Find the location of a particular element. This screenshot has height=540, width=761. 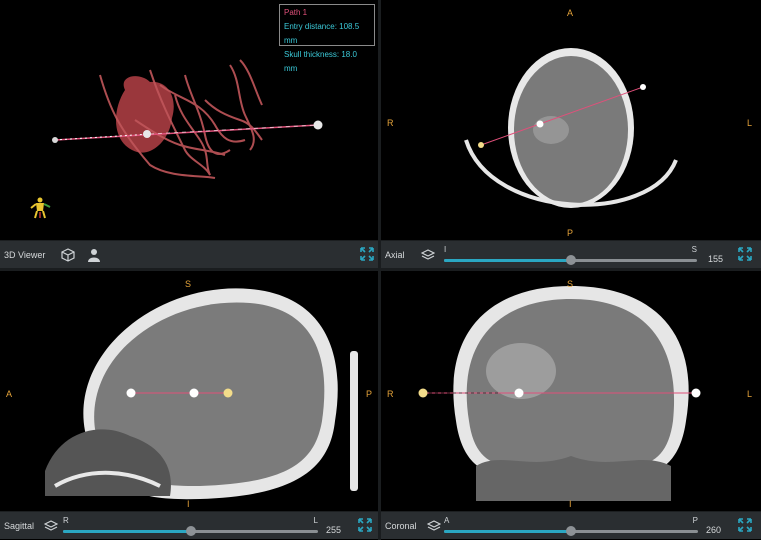

slider-start-label: I is located at coordinates (445, 249).